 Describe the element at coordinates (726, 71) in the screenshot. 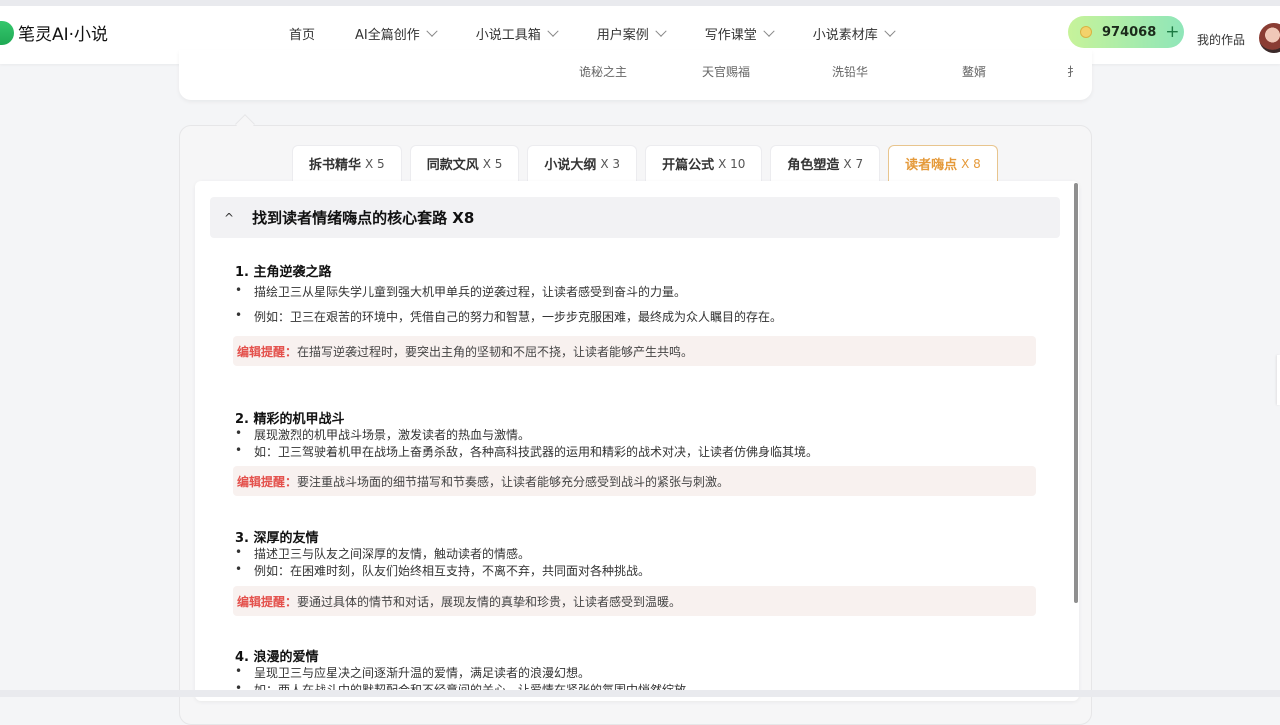

I see `book-name: 天官赐福` at that location.